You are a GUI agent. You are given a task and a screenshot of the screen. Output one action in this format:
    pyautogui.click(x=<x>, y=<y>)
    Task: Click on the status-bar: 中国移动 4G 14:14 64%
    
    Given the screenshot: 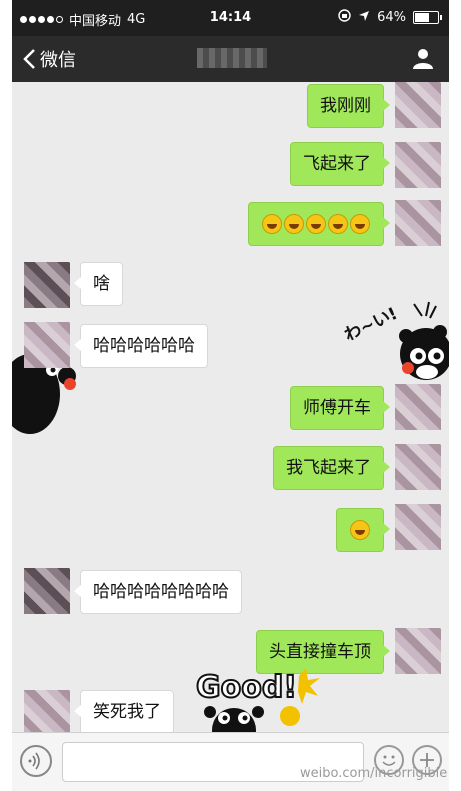 What is the action you would take?
    pyautogui.click(x=230, y=18)
    